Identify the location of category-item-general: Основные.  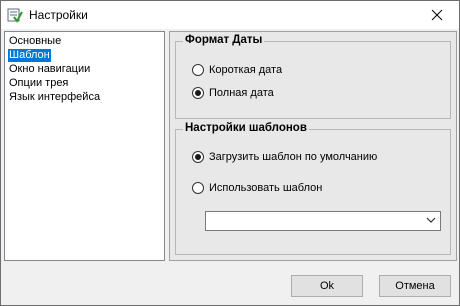
(35, 41).